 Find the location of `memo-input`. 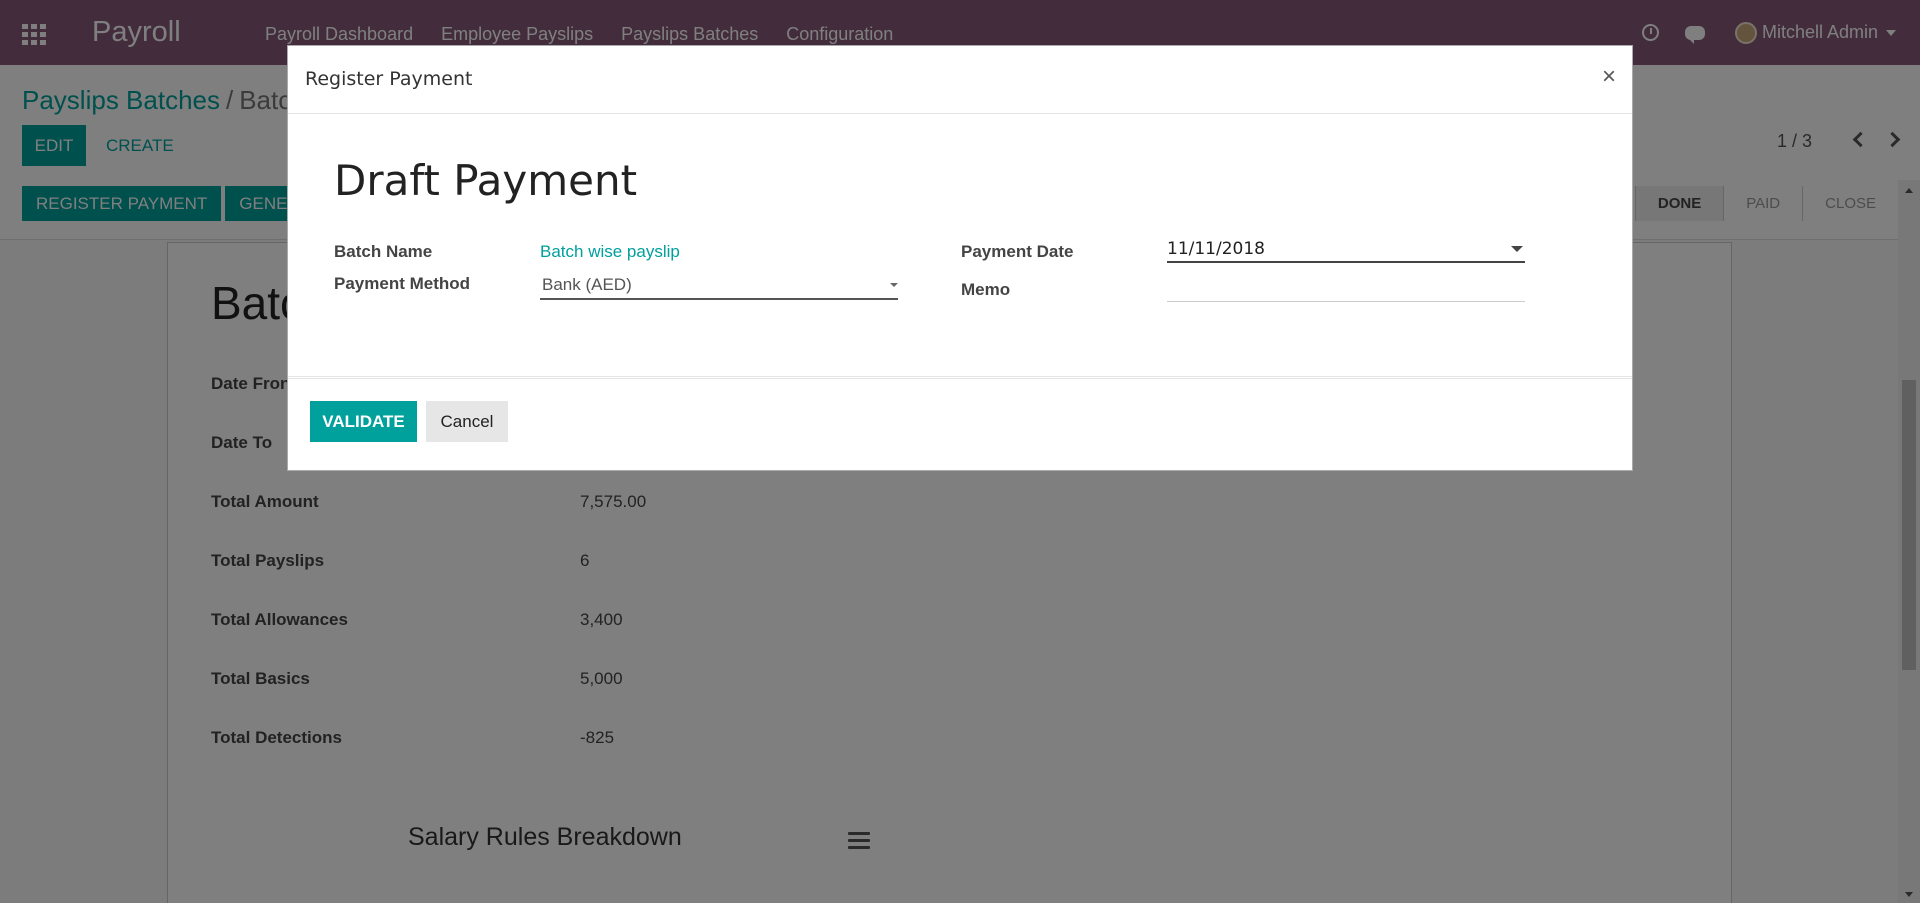

memo-input is located at coordinates (1346, 291).